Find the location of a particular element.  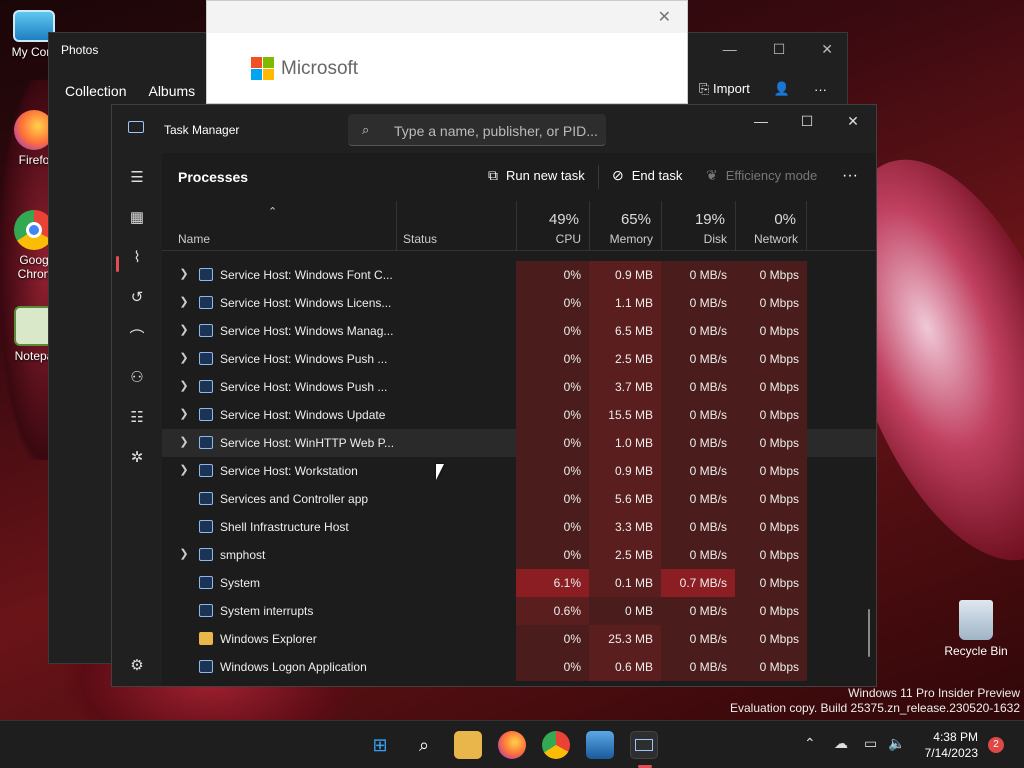

app-history-icon: ↺ is located at coordinates (137, 298).